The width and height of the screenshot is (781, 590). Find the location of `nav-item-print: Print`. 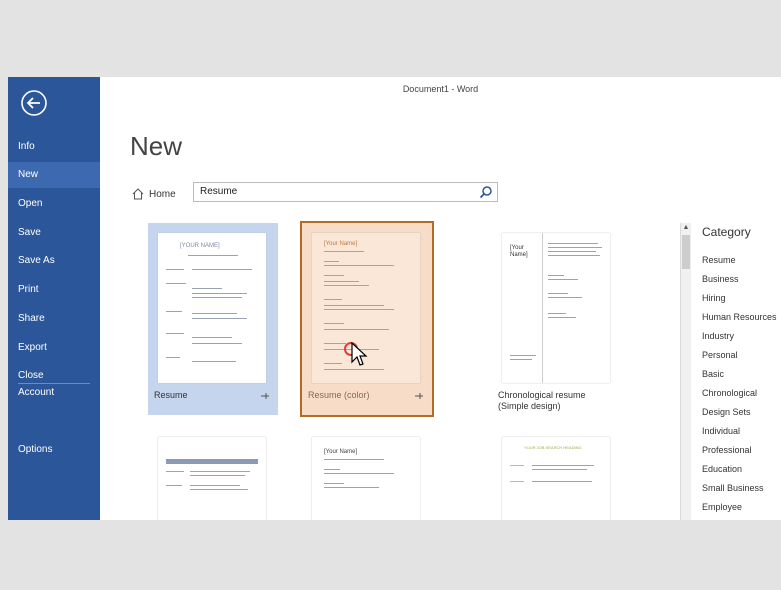

nav-item-print: Print is located at coordinates (54, 290).